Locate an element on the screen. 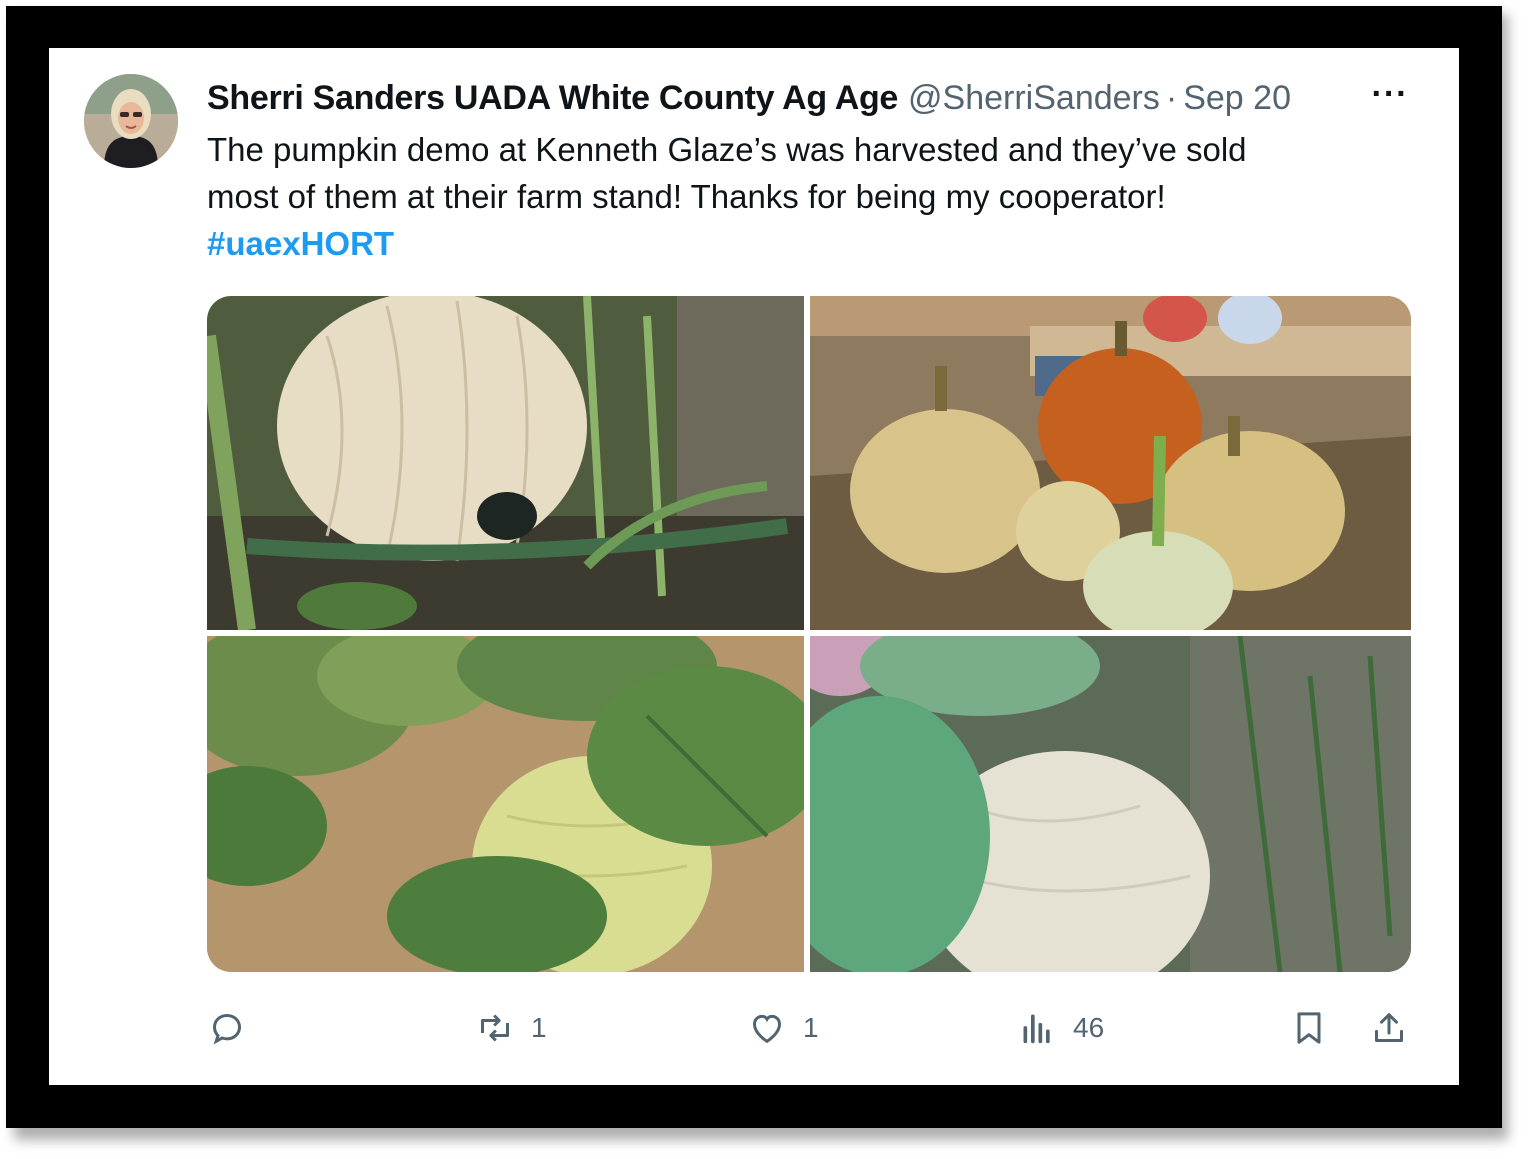  retweet-count: 1 is located at coordinates (539, 1027).